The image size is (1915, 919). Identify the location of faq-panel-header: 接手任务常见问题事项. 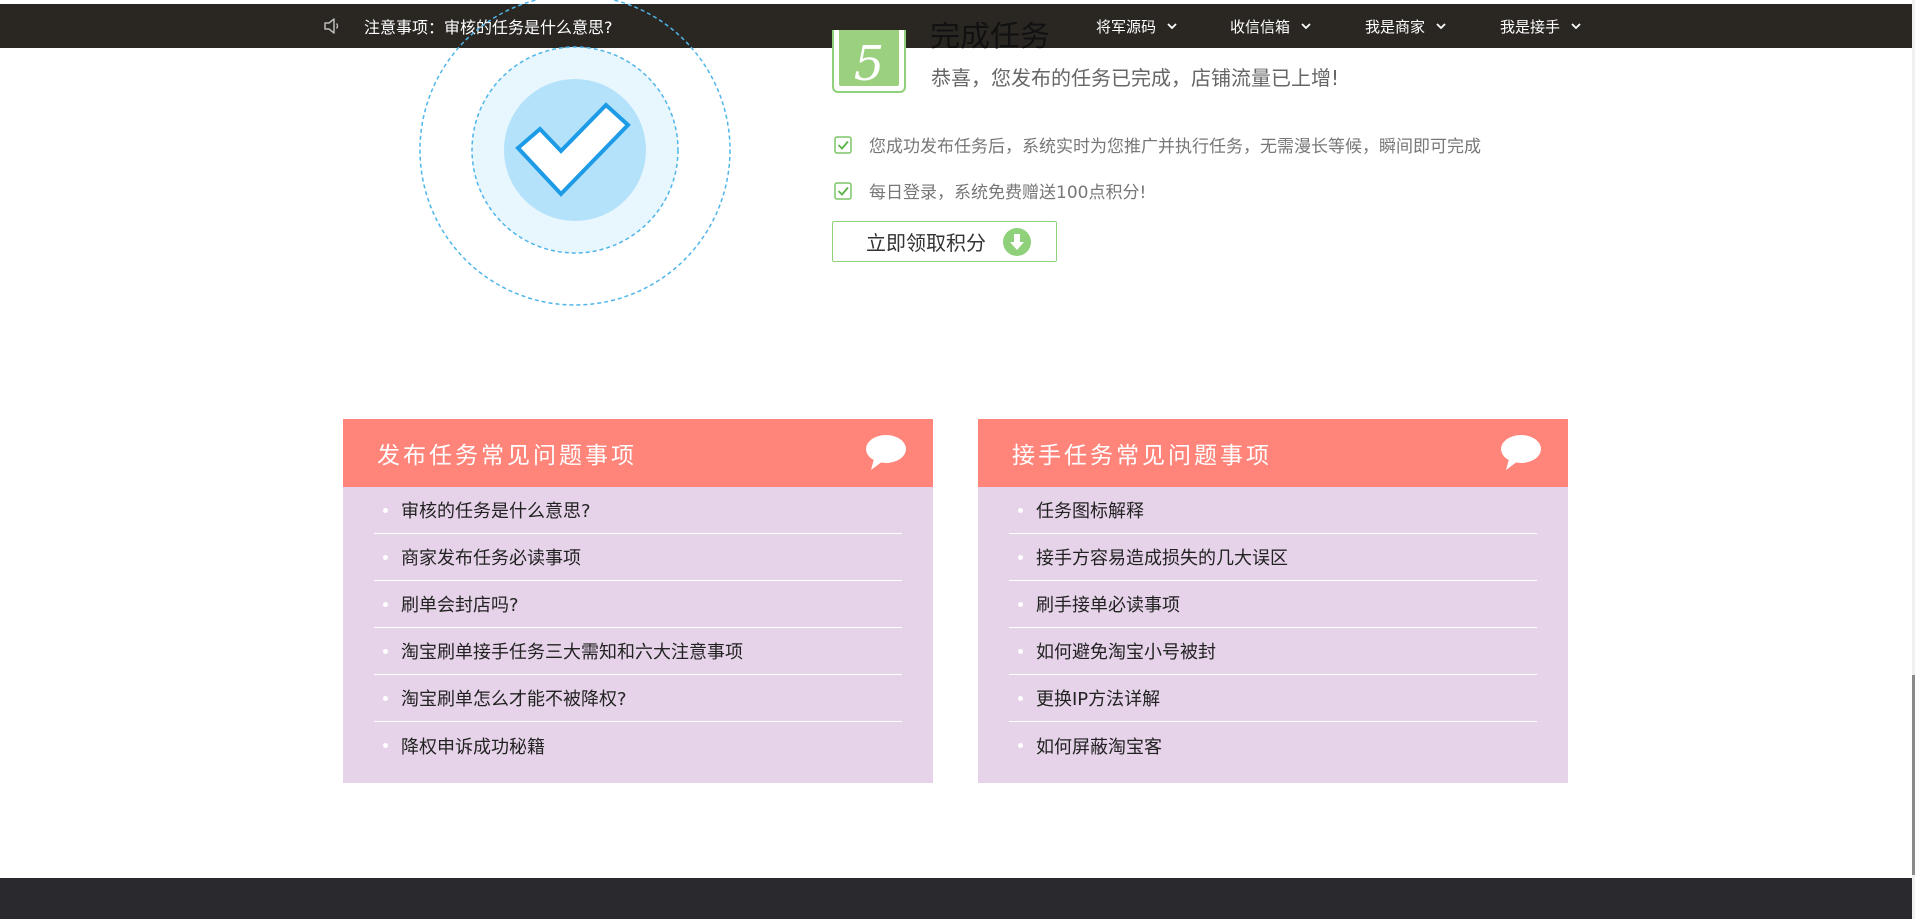
(1273, 453).